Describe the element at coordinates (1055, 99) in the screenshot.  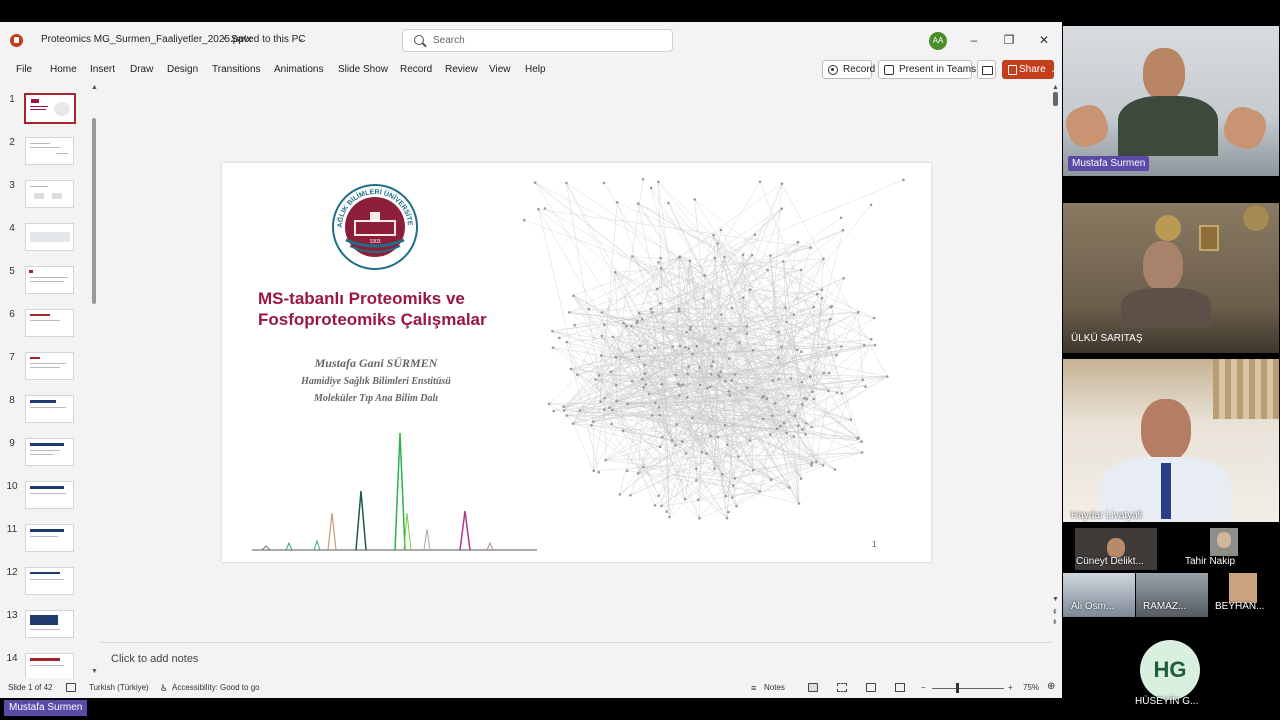
I see `slide-scrollbar` at that location.